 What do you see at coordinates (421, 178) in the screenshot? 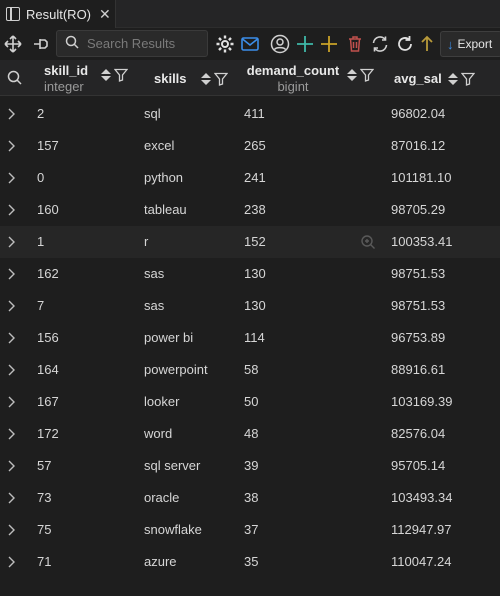
I see `cell-avg-sal: 101181.10` at bounding box center [421, 178].